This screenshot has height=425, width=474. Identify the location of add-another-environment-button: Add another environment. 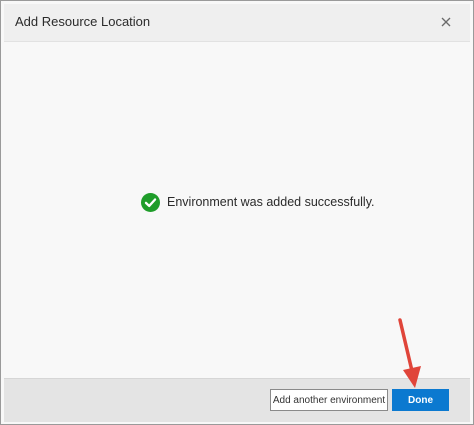
(329, 400).